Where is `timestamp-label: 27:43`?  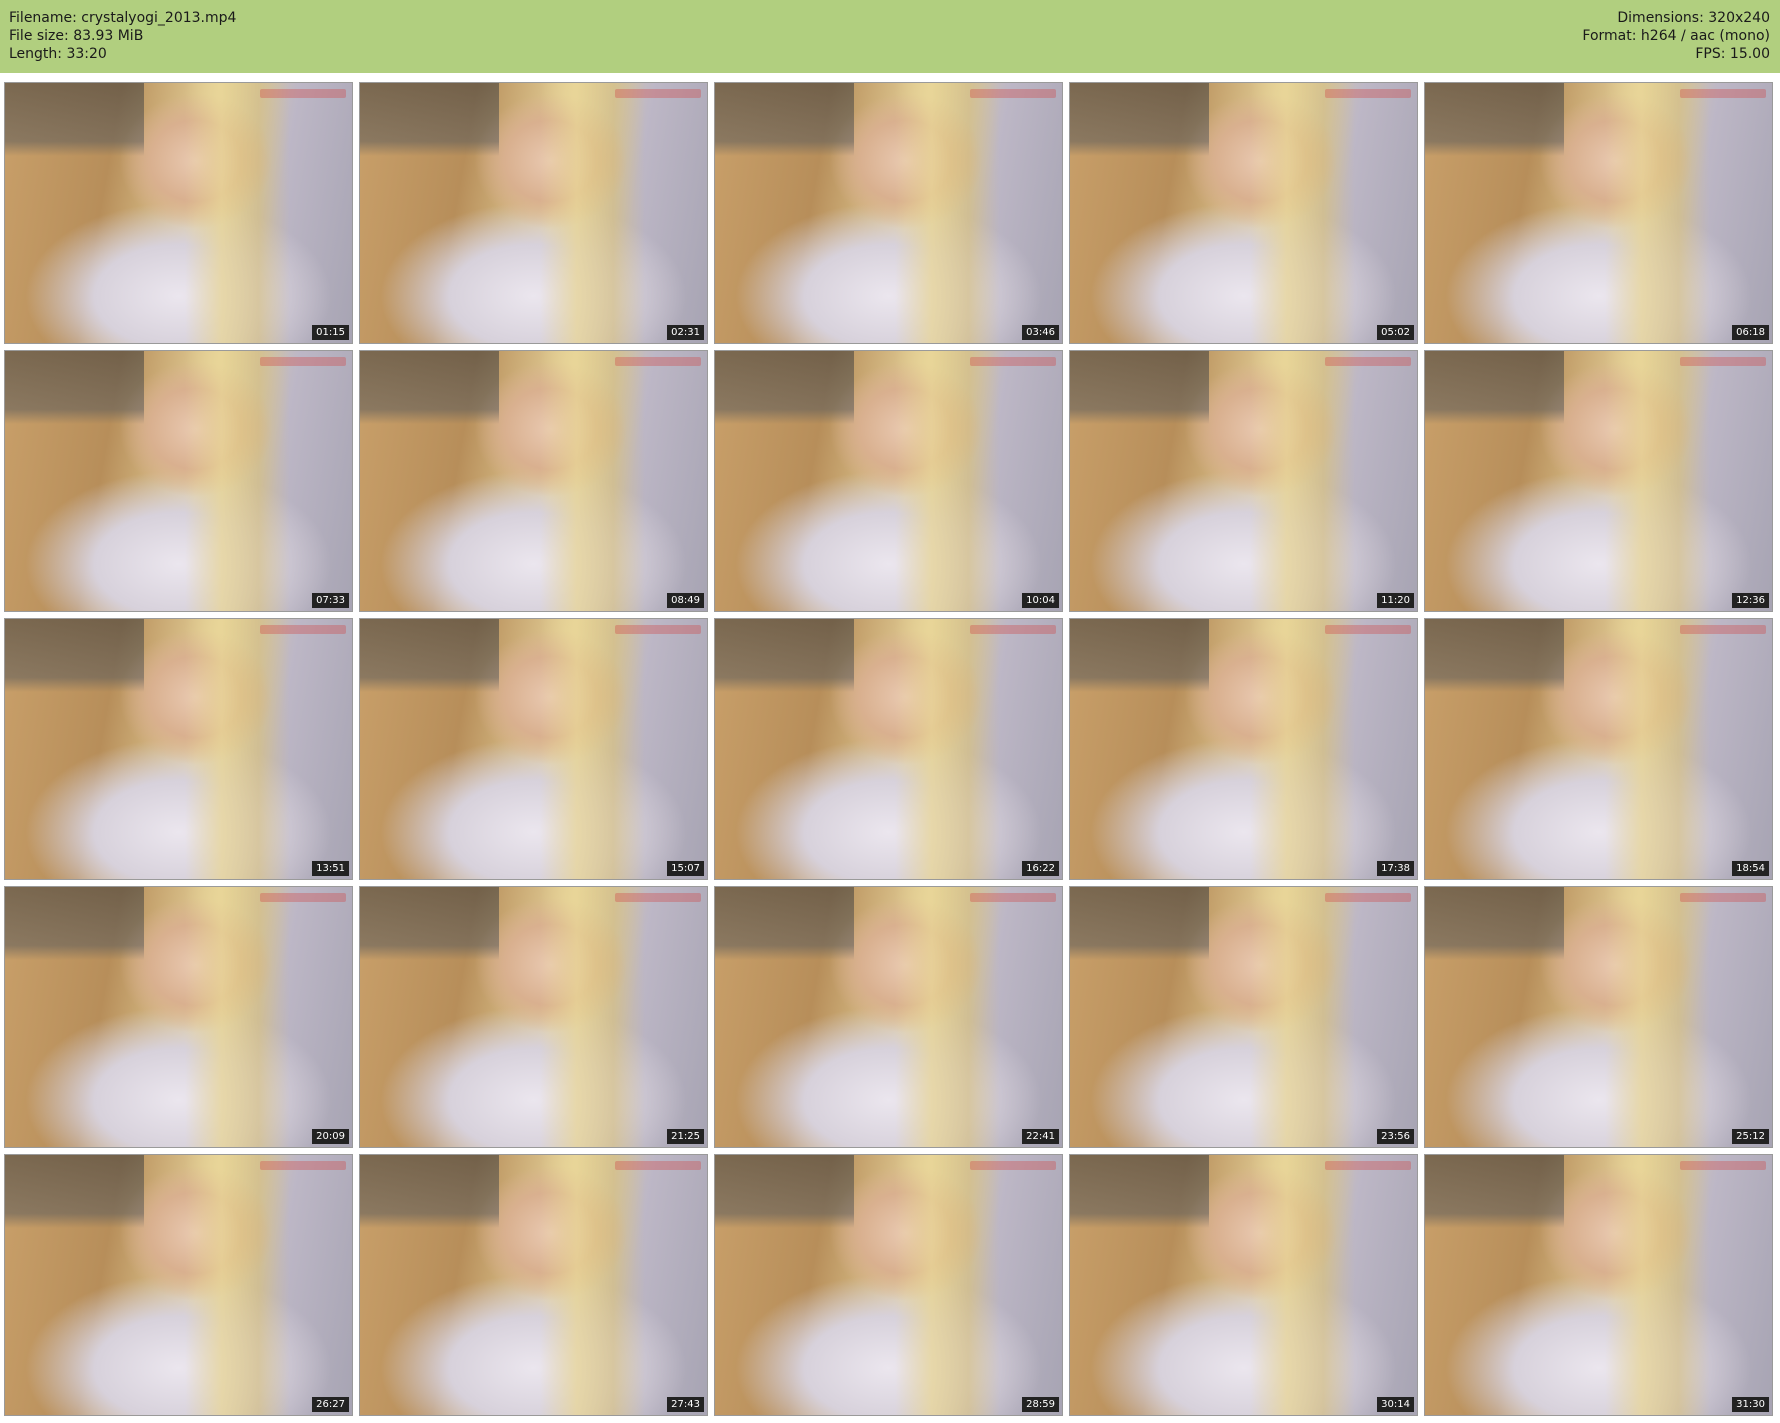 timestamp-label: 27:43 is located at coordinates (685, 1404).